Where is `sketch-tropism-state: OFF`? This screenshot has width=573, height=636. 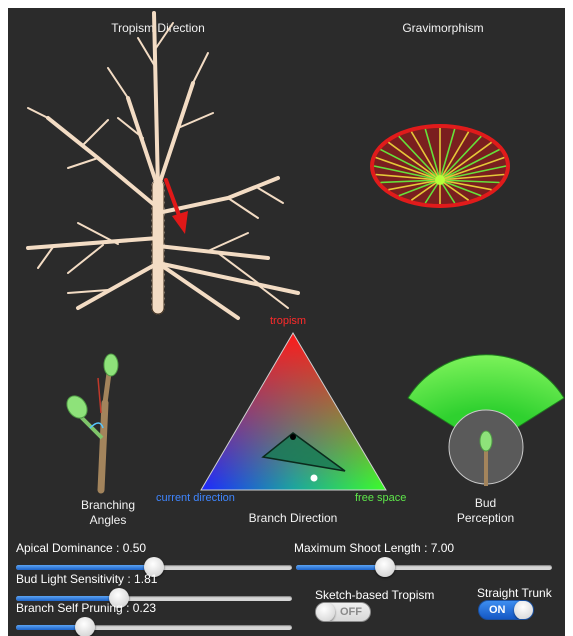 sketch-tropism-state: OFF is located at coordinates (351, 612).